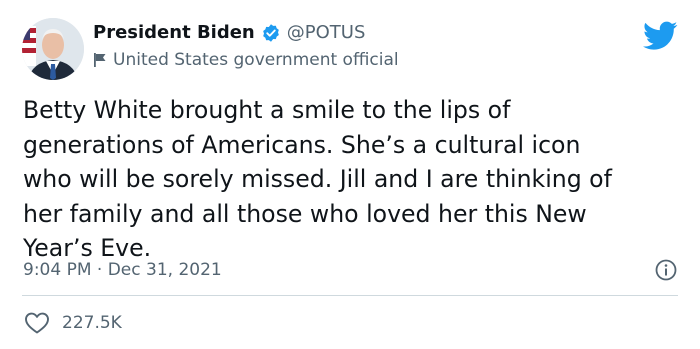 The width and height of the screenshot is (700, 349). I want to click on account-label: United States government official, so click(246, 60).